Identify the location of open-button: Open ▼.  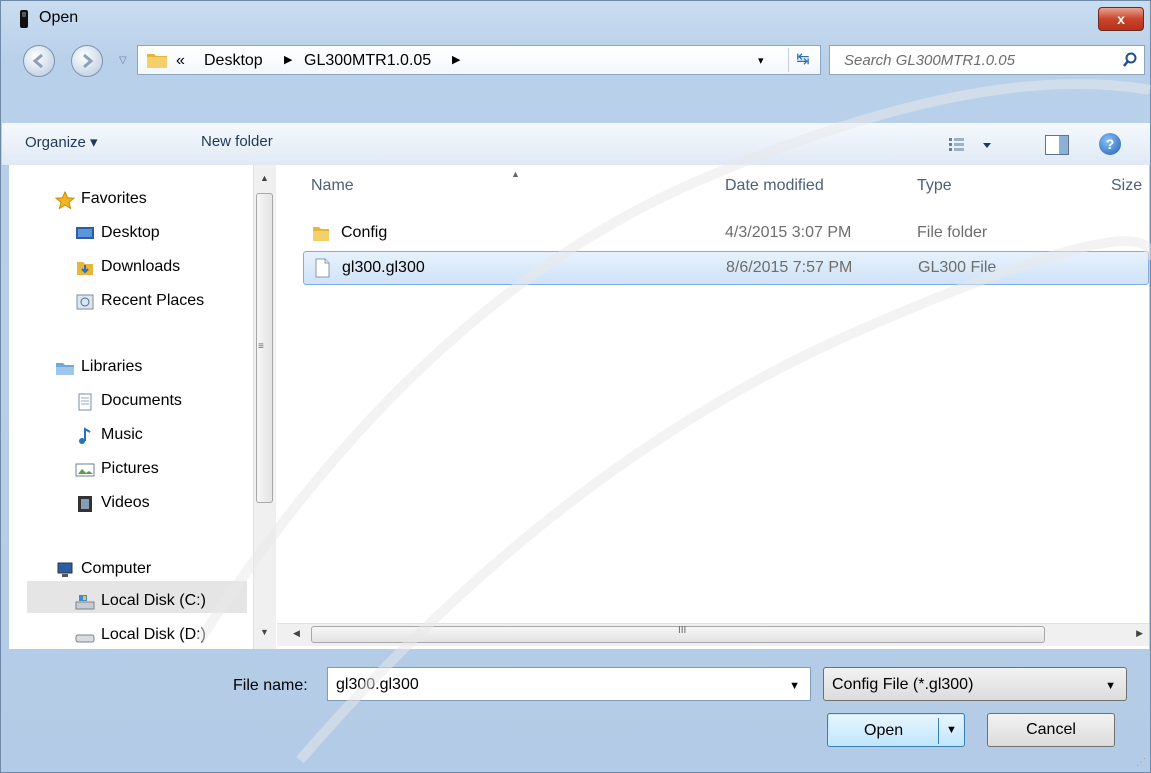
(896, 730).